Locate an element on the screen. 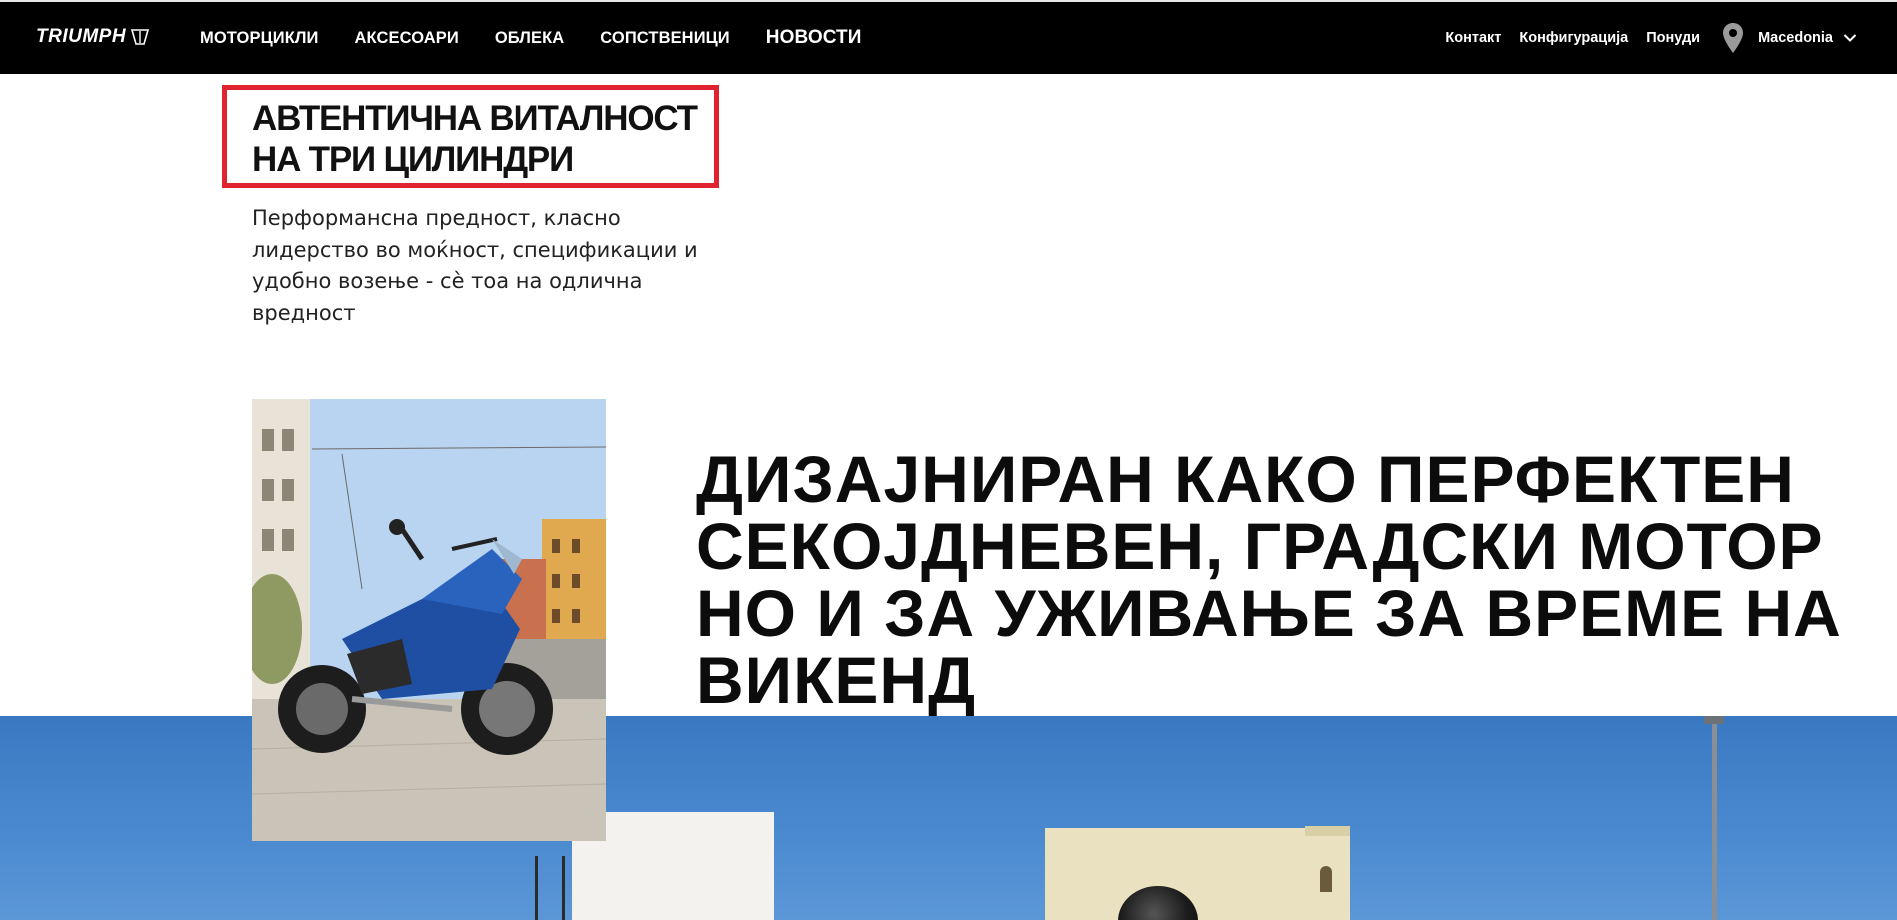 Image resolution: width=1897 pixels, height=920 pixels. motorcycle-photo is located at coordinates (429, 620).